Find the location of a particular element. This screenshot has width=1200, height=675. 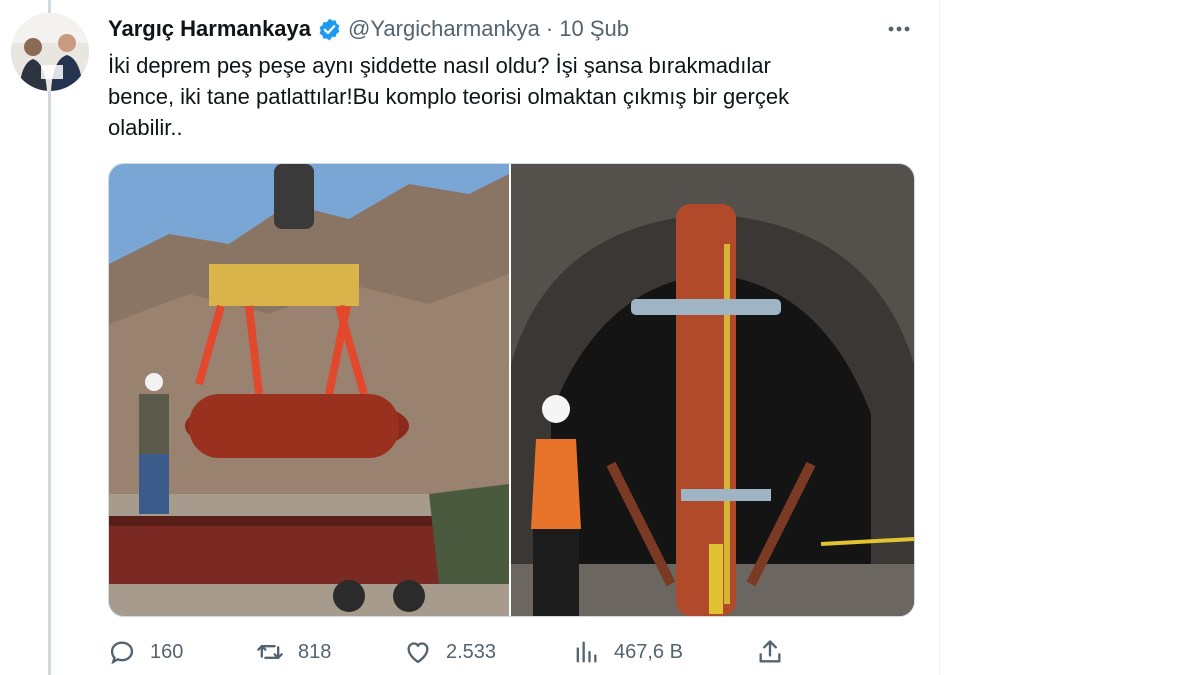

column-divider is located at coordinates (939, 337).